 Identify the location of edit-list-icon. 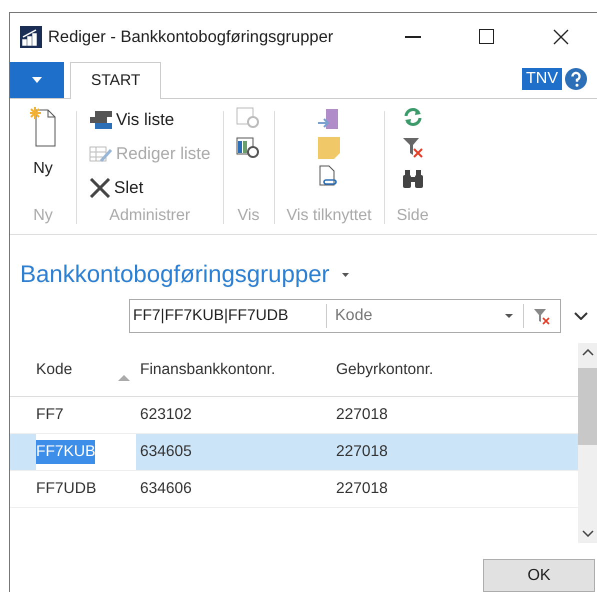
(101, 154).